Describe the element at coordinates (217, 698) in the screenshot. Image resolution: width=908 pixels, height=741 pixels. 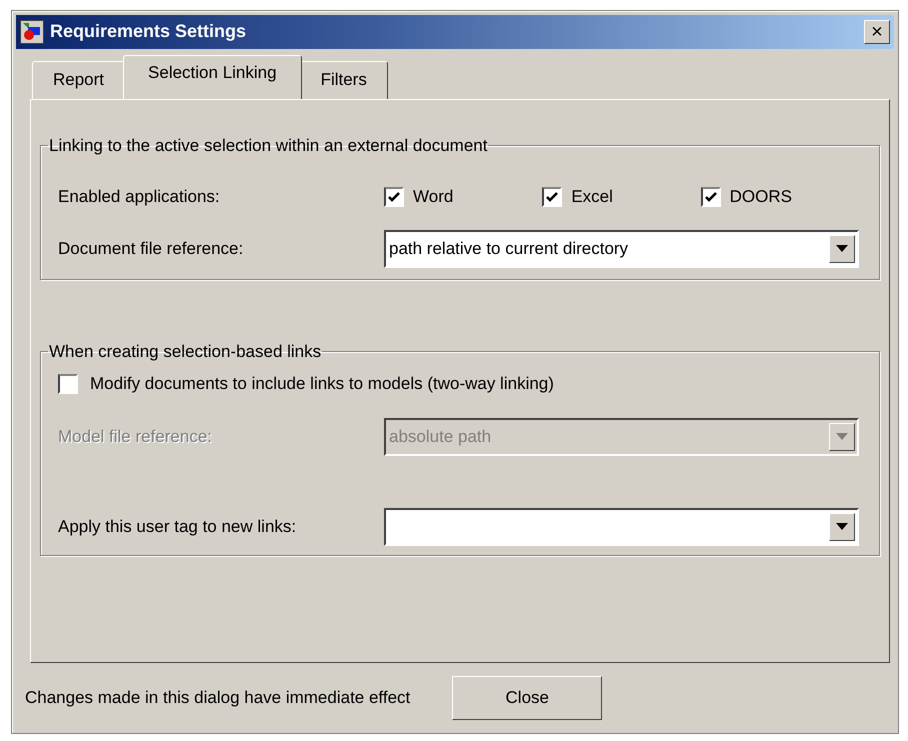
I see `info-text: Changes made in this dialog have immediate effect` at that location.